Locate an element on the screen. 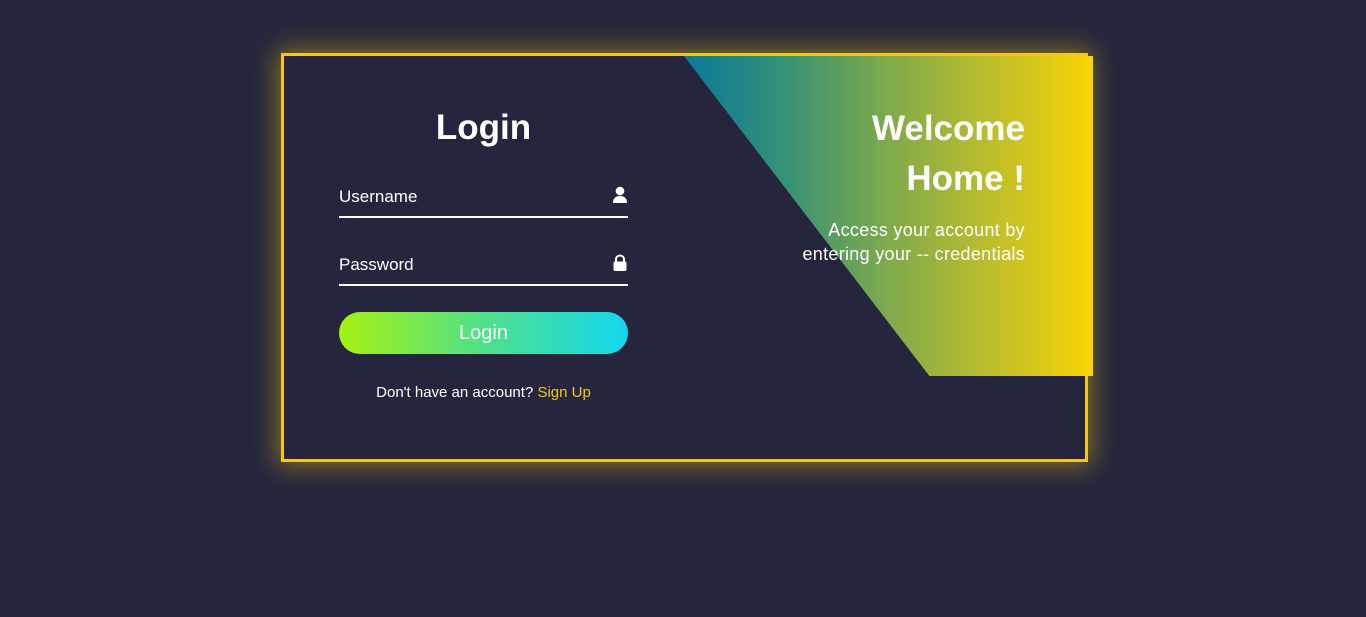 The image size is (1366, 617). welcome-heading-line1: Welcome is located at coordinates (948, 128).